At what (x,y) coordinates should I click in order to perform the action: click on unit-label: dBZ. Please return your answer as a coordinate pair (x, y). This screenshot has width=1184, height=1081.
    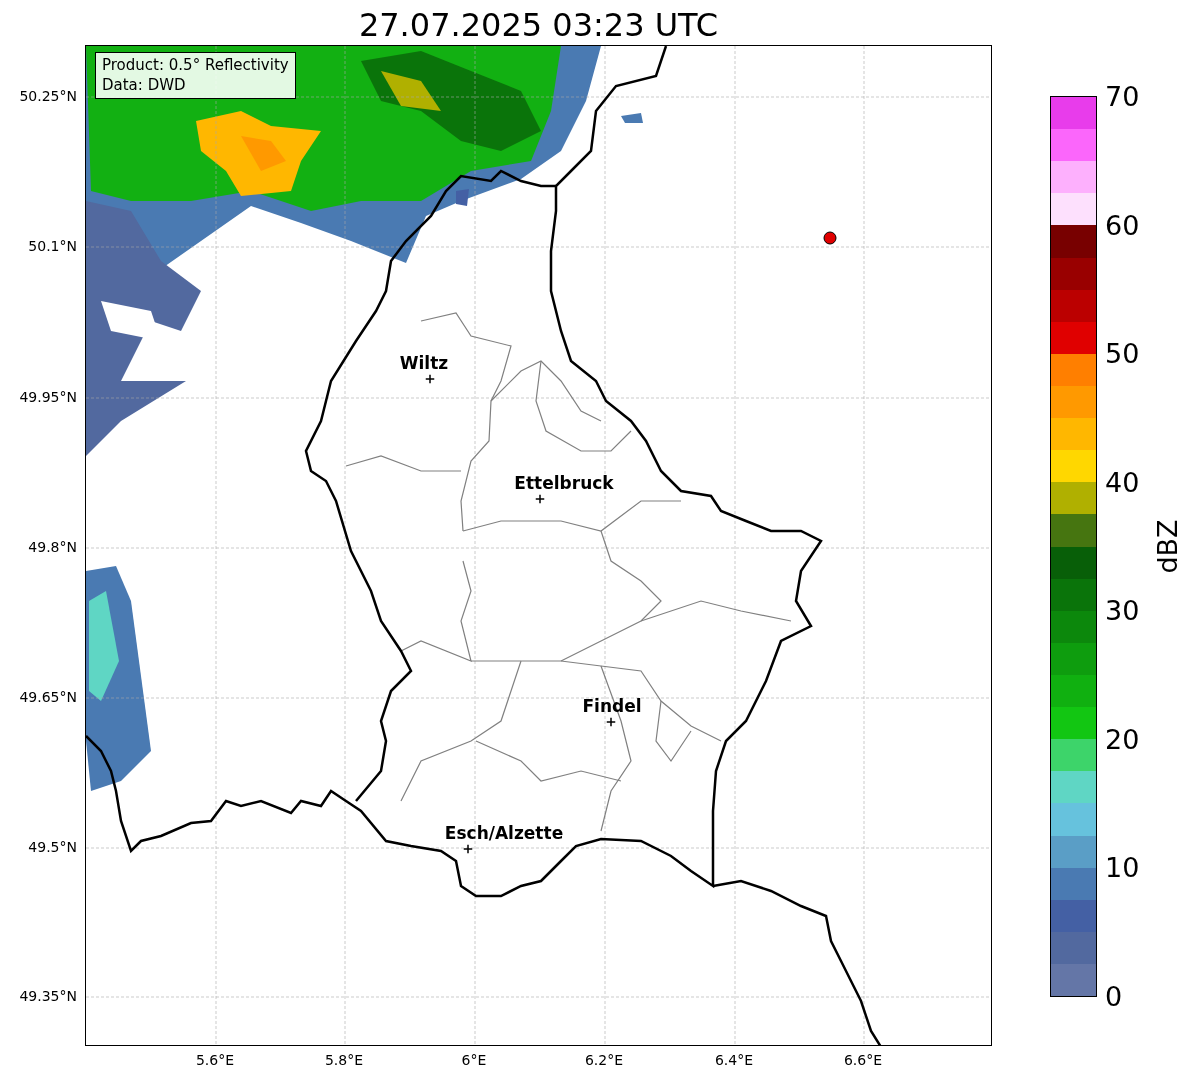
    Looking at the image, I should click on (1167, 546).